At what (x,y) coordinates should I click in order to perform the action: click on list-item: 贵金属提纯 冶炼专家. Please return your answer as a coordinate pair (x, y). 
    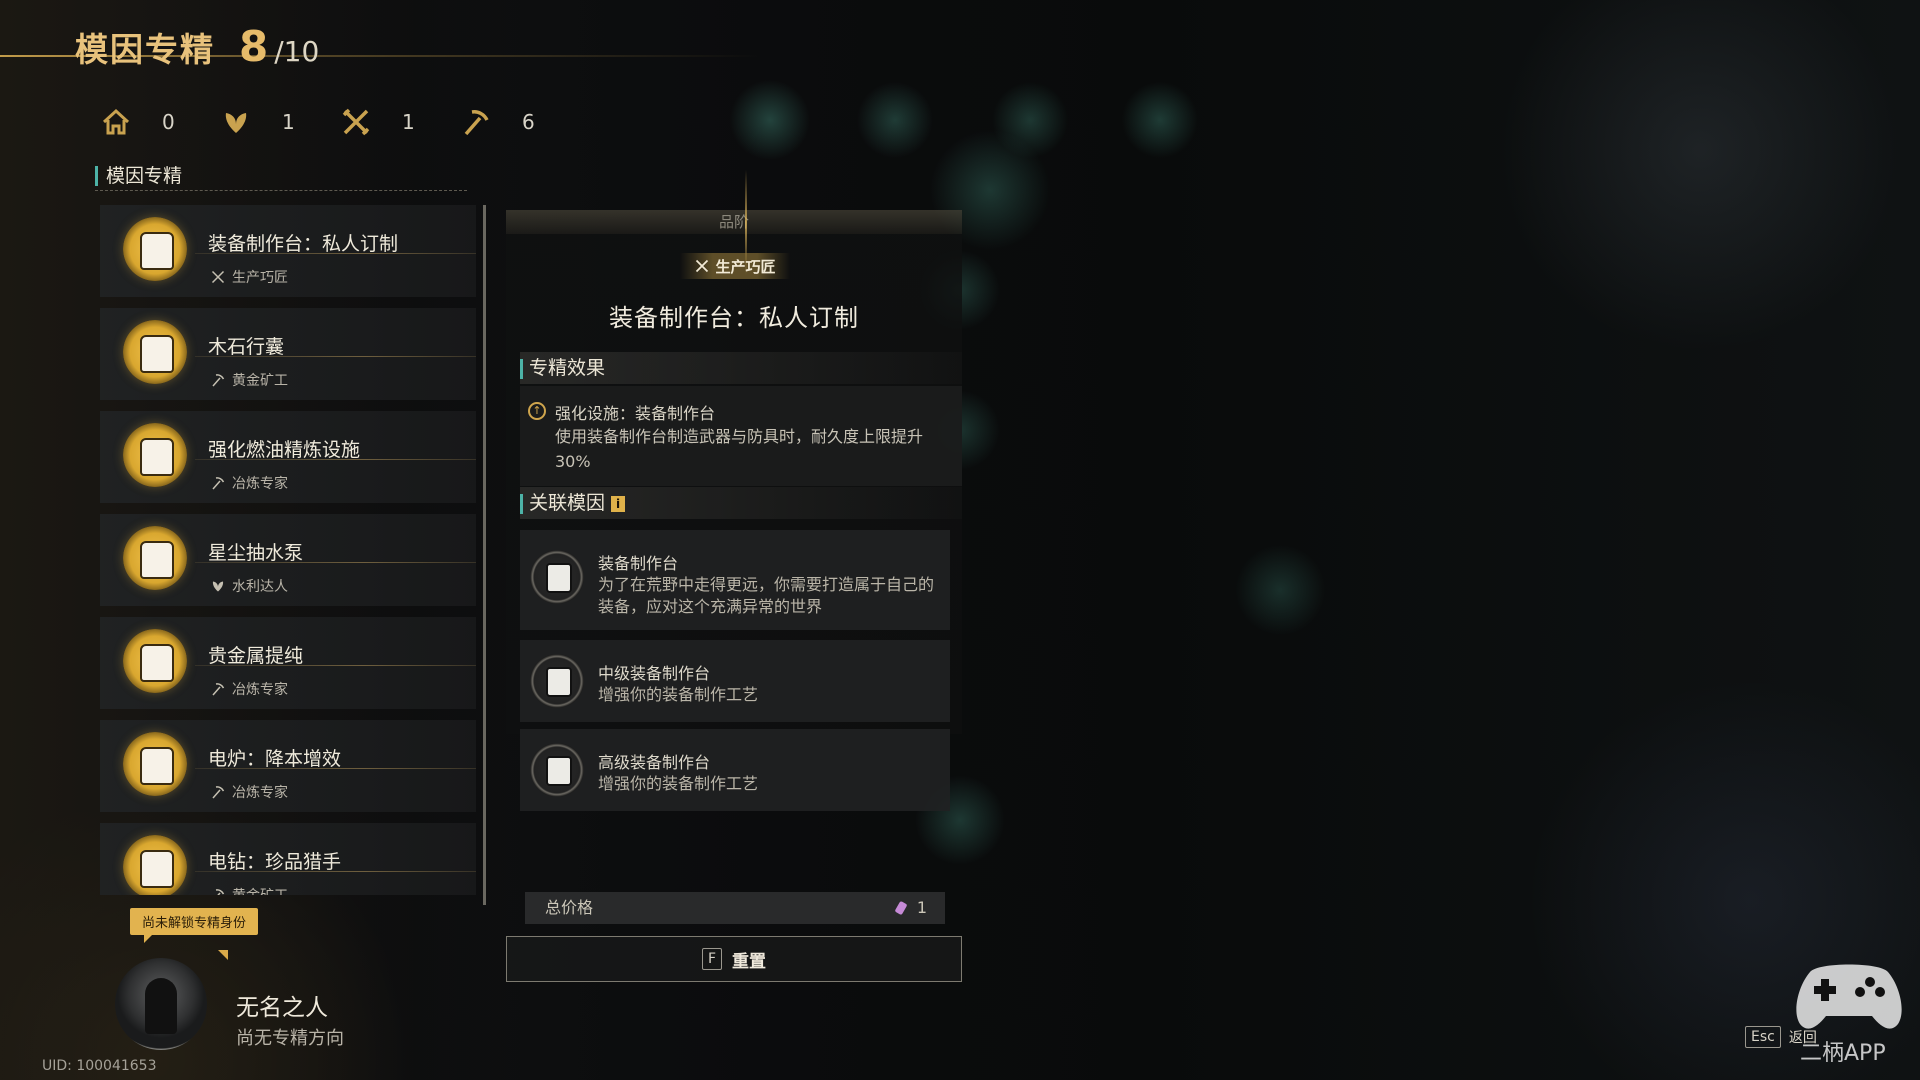
    Looking at the image, I should click on (288, 663).